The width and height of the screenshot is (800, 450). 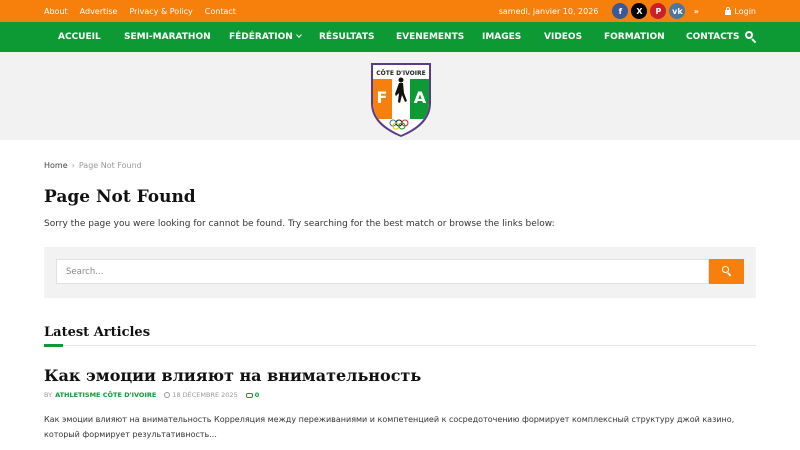 I want to click on vk-icon: vk, so click(x=677, y=11).